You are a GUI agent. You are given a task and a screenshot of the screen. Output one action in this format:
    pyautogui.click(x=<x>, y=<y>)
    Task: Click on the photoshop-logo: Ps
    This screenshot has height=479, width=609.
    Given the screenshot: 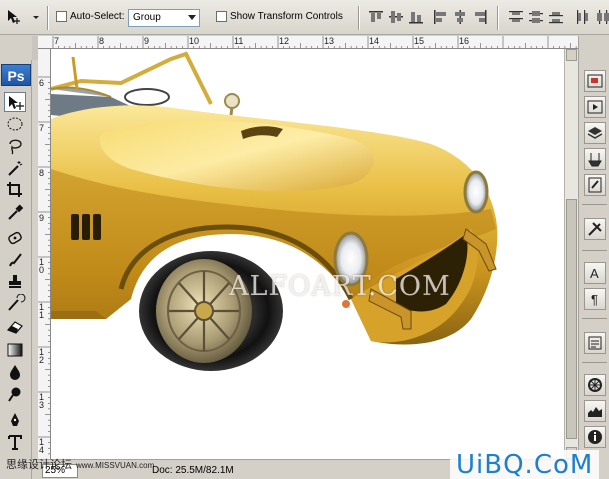 What is the action you would take?
    pyautogui.click(x=16, y=75)
    